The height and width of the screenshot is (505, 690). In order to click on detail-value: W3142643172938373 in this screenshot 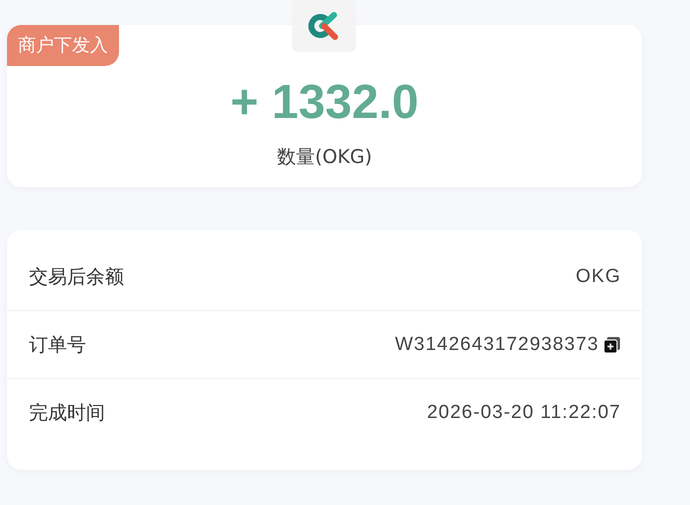, I will do `click(496, 345)`.